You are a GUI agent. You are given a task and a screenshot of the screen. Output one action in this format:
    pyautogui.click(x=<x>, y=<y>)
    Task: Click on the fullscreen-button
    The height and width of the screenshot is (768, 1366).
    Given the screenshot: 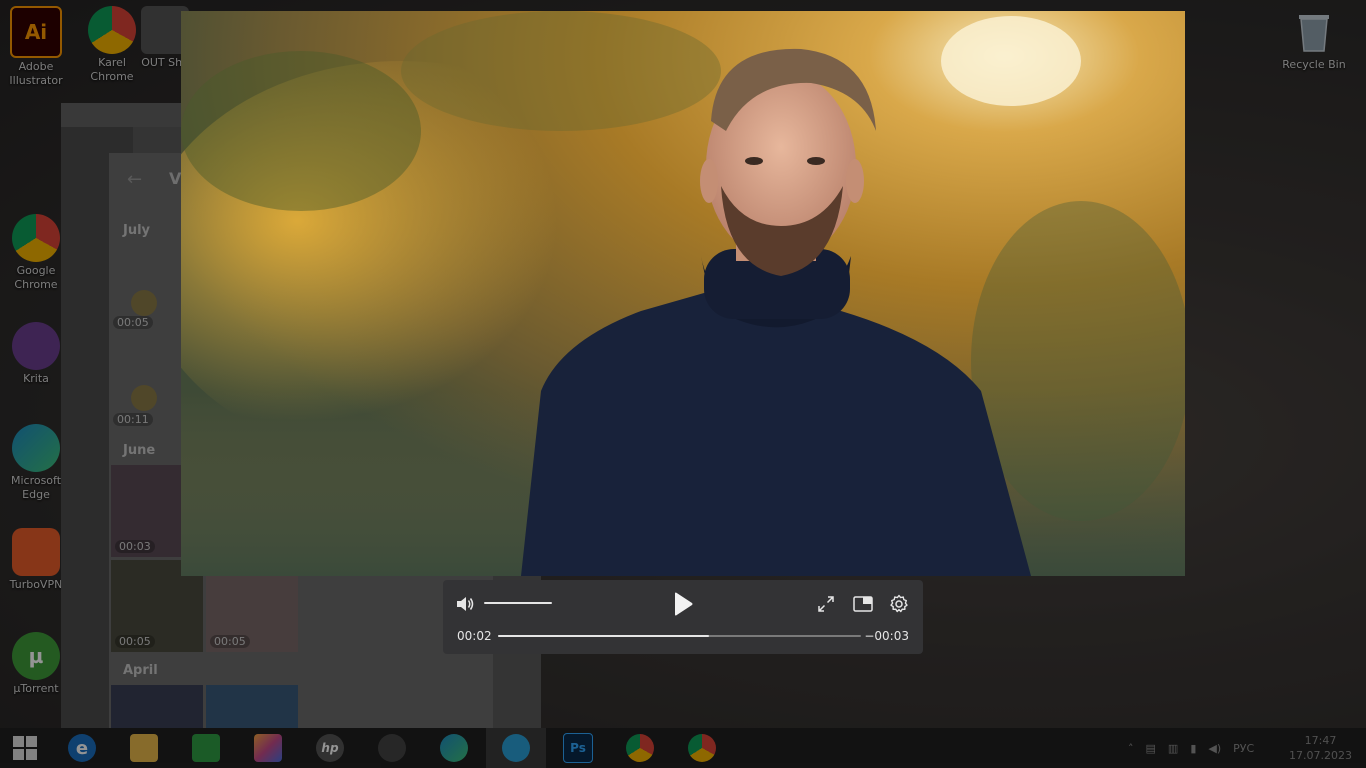 What is the action you would take?
    pyautogui.click(x=826, y=604)
    